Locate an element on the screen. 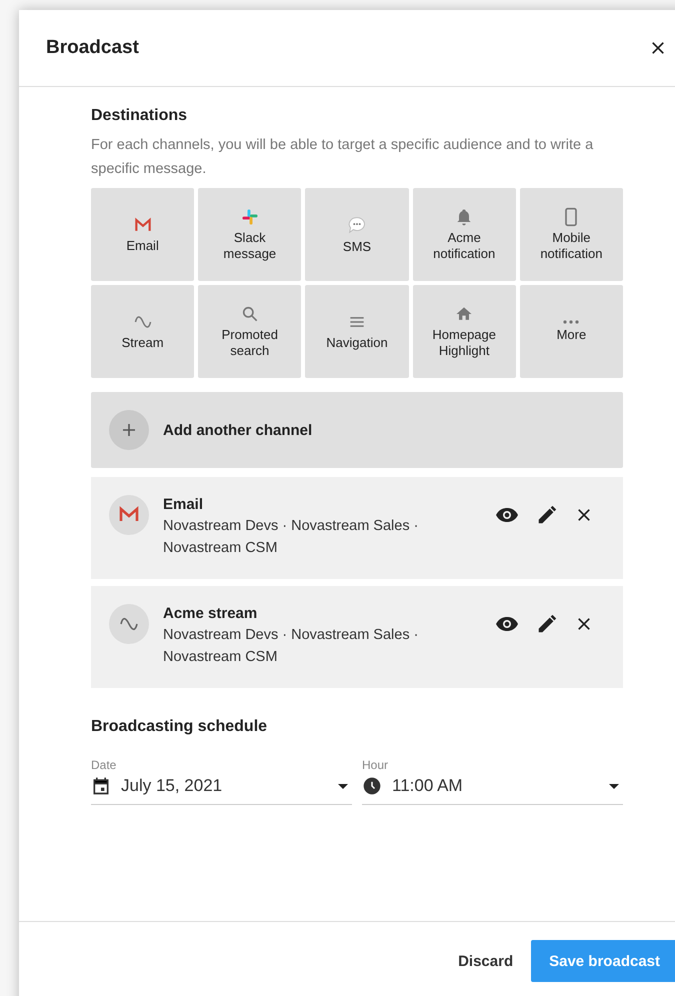 The height and width of the screenshot is (996, 675). dialog-title: Broadcast is located at coordinates (92, 48).